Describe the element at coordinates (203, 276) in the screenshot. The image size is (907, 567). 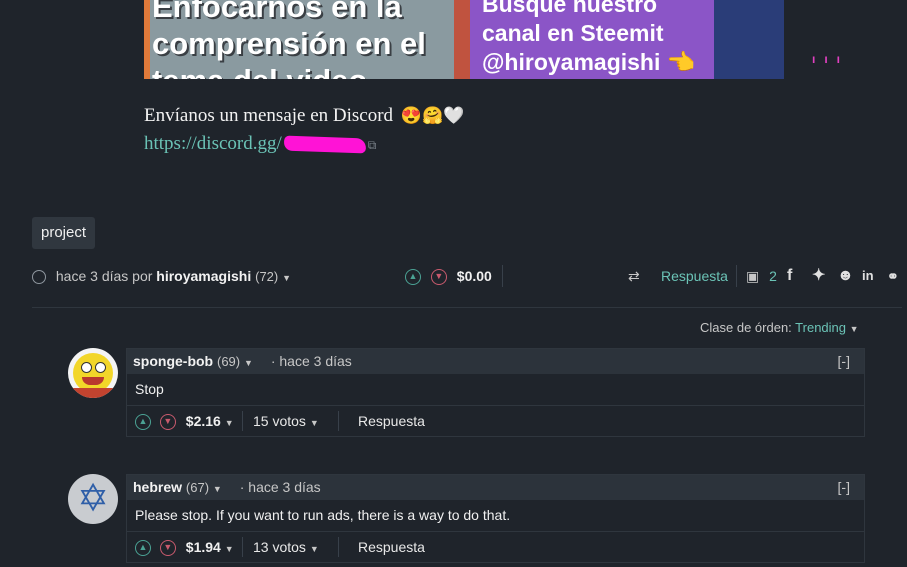
I see `post-author: hiroyamagishi` at that location.